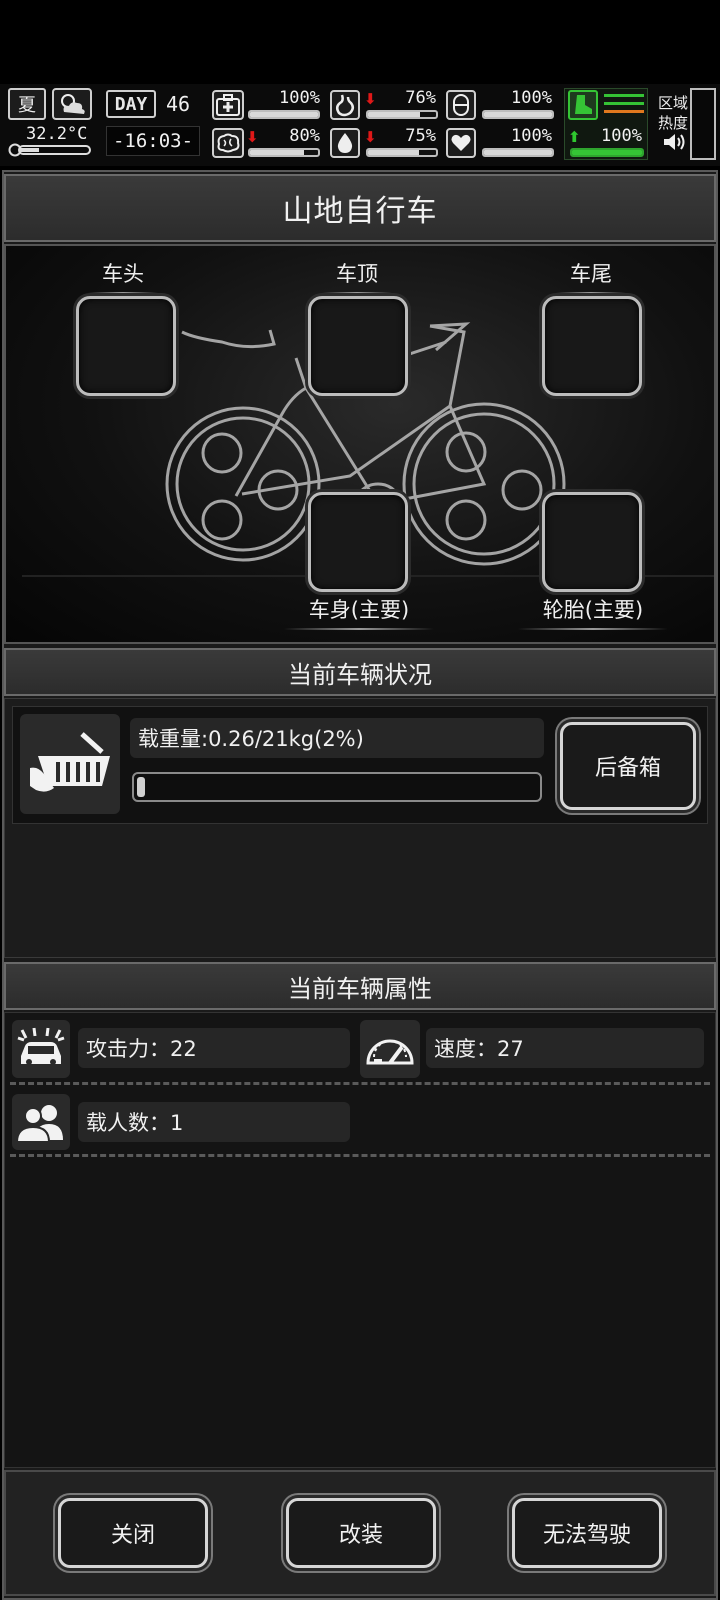 Image resolution: width=720 pixels, height=1600 pixels. Describe the element at coordinates (624, 106) in the screenshot. I see `stamina-lines` at that location.